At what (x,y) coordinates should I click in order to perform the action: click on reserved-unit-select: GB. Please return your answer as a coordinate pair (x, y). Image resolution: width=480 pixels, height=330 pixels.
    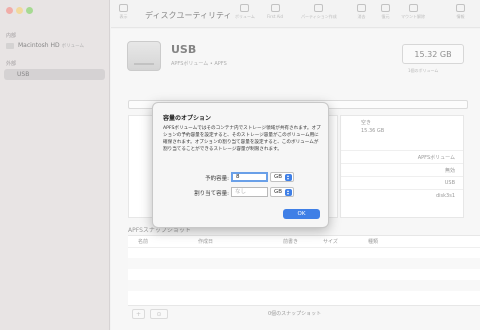
    Looking at the image, I should click on (282, 177).